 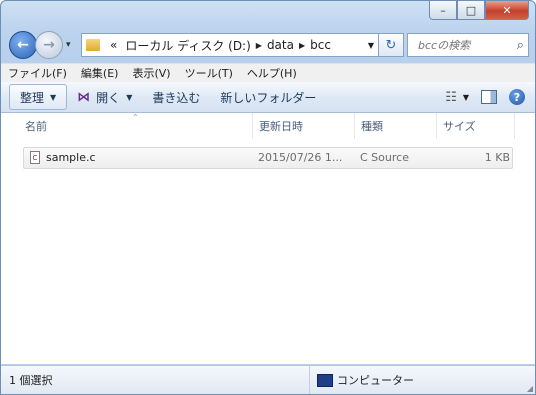 I want to click on column-date-label: 更新日時, so click(x=281, y=126).